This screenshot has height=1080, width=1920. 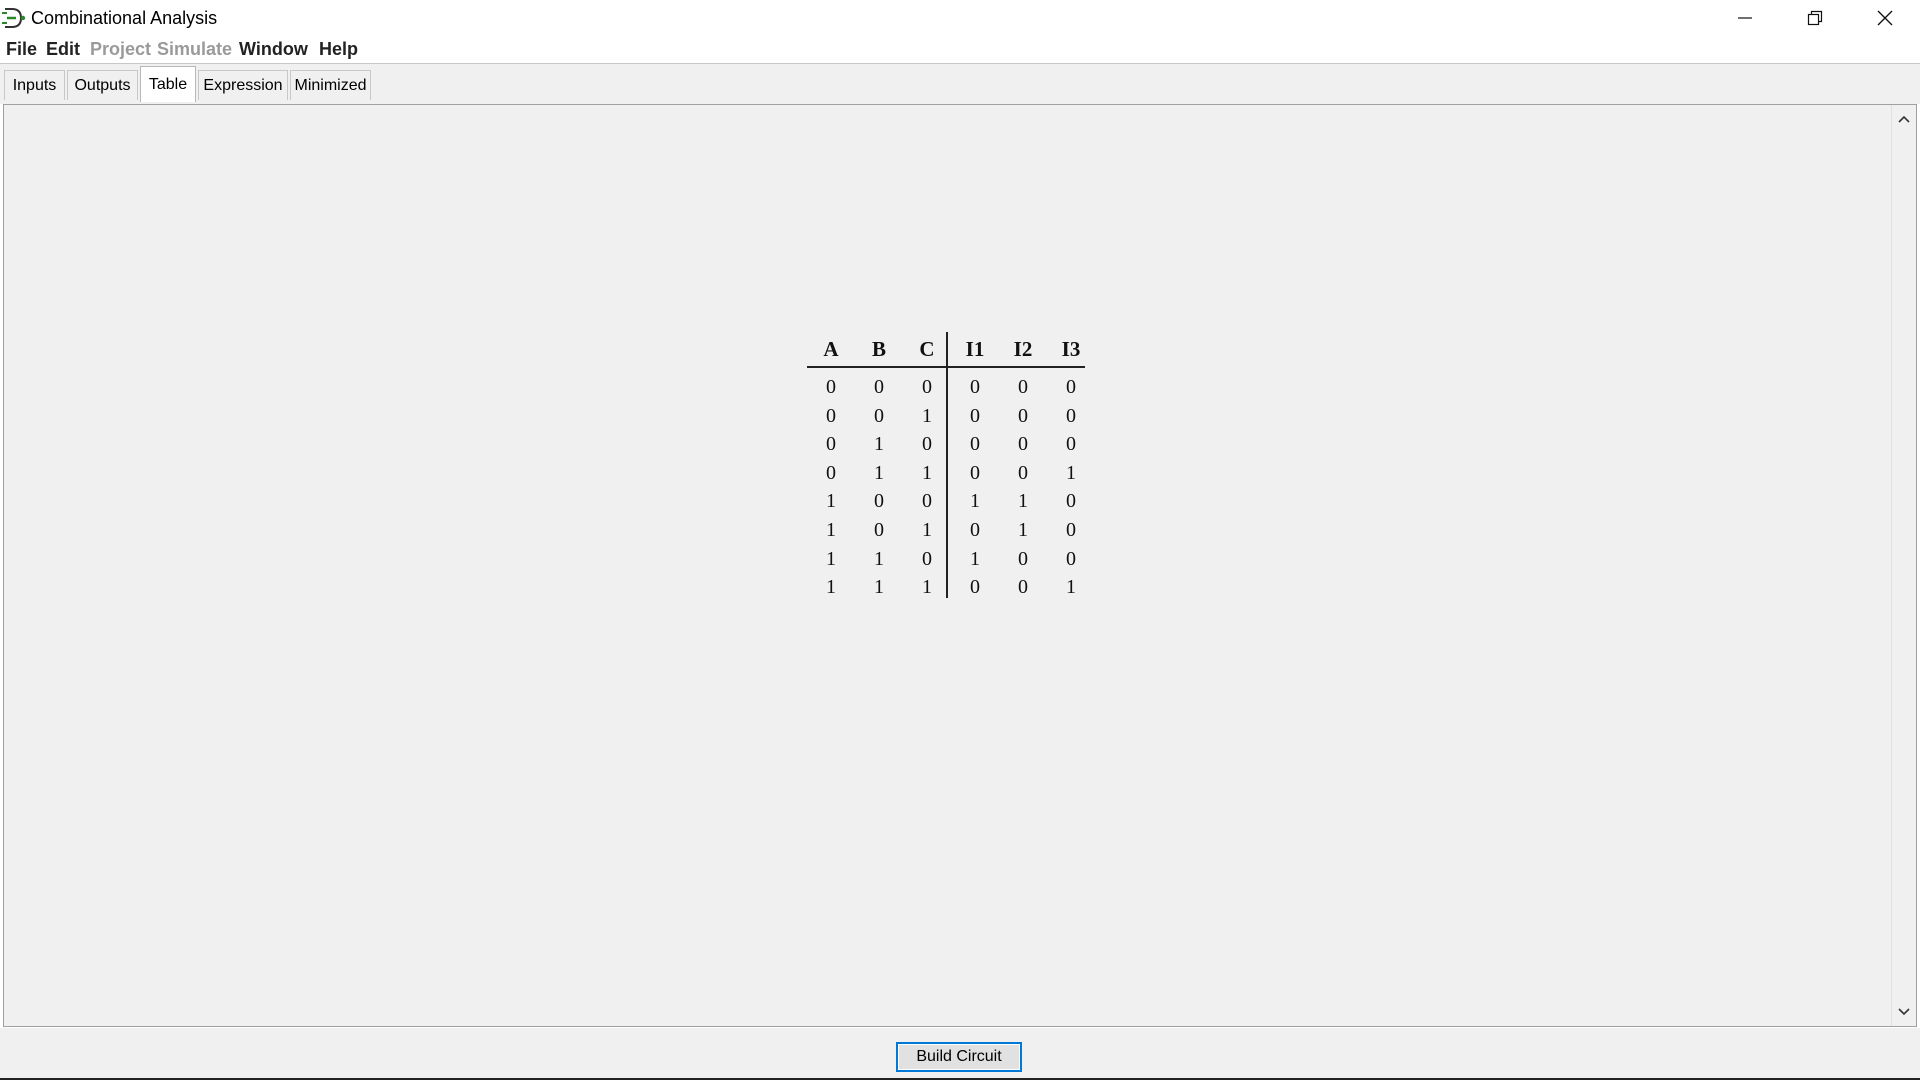 I want to click on output-column-header: I3, so click(x=1071, y=349).